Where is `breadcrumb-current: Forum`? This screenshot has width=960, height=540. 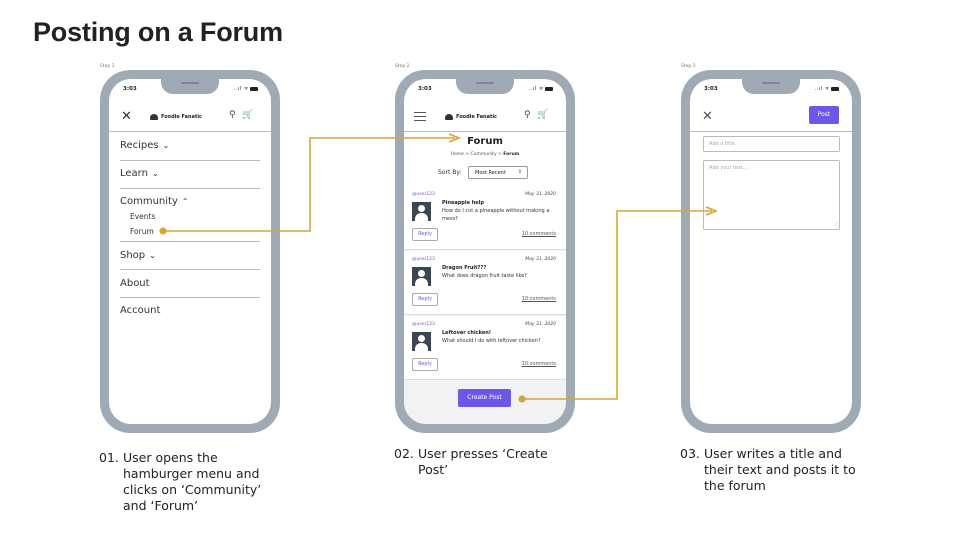 breadcrumb-current: Forum is located at coordinates (511, 154).